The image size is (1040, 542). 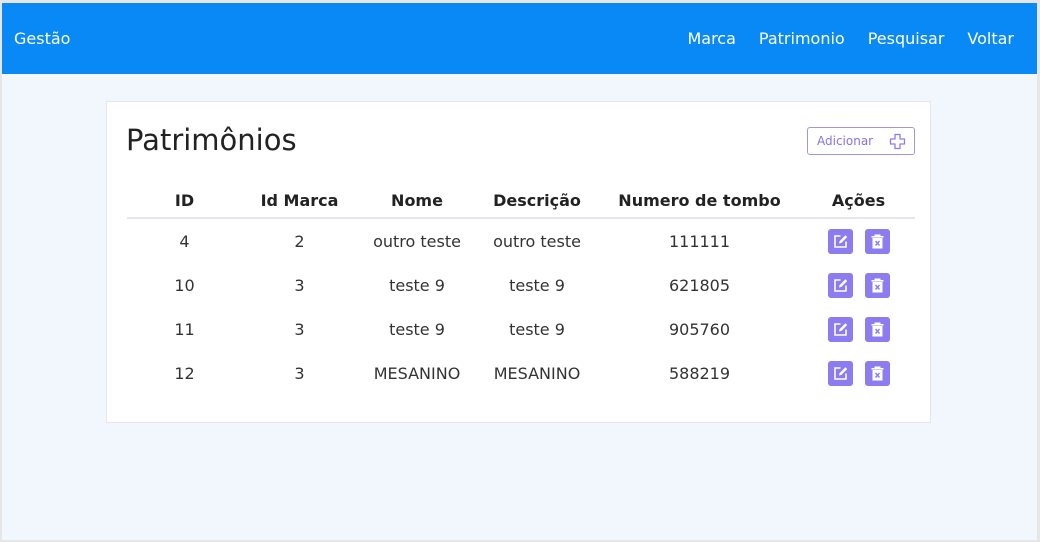 What do you see at coordinates (211, 140) in the screenshot?
I see `page-title: Patrimônios` at bounding box center [211, 140].